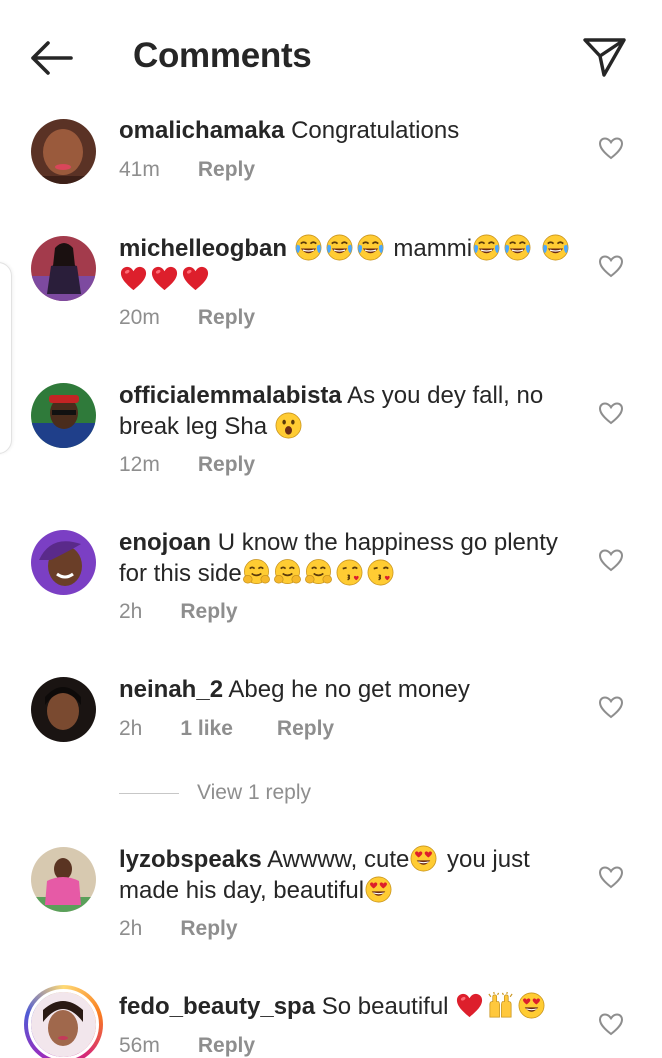  I want to click on comment-body: mammi, so click(433, 248).